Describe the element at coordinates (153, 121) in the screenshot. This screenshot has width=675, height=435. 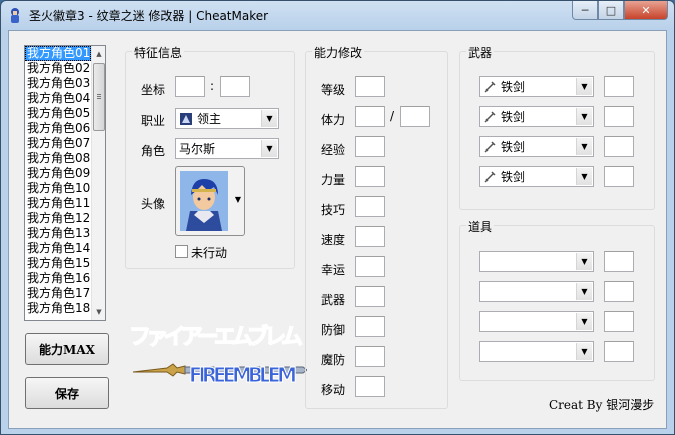
I see `class-label: 职业` at that location.